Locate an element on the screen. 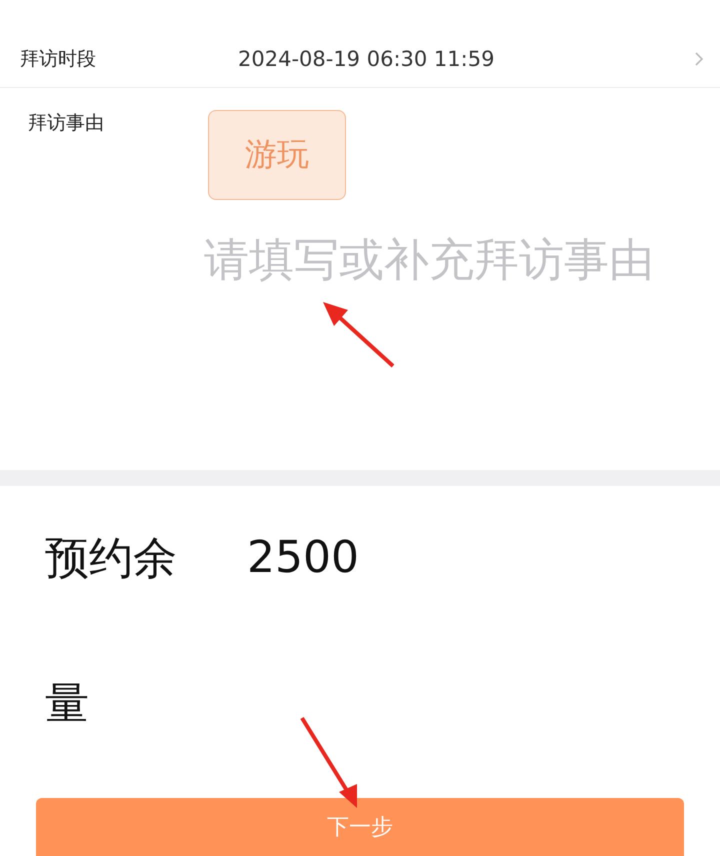 The width and height of the screenshot is (720, 856). quota-value: 2500 is located at coordinates (303, 558).